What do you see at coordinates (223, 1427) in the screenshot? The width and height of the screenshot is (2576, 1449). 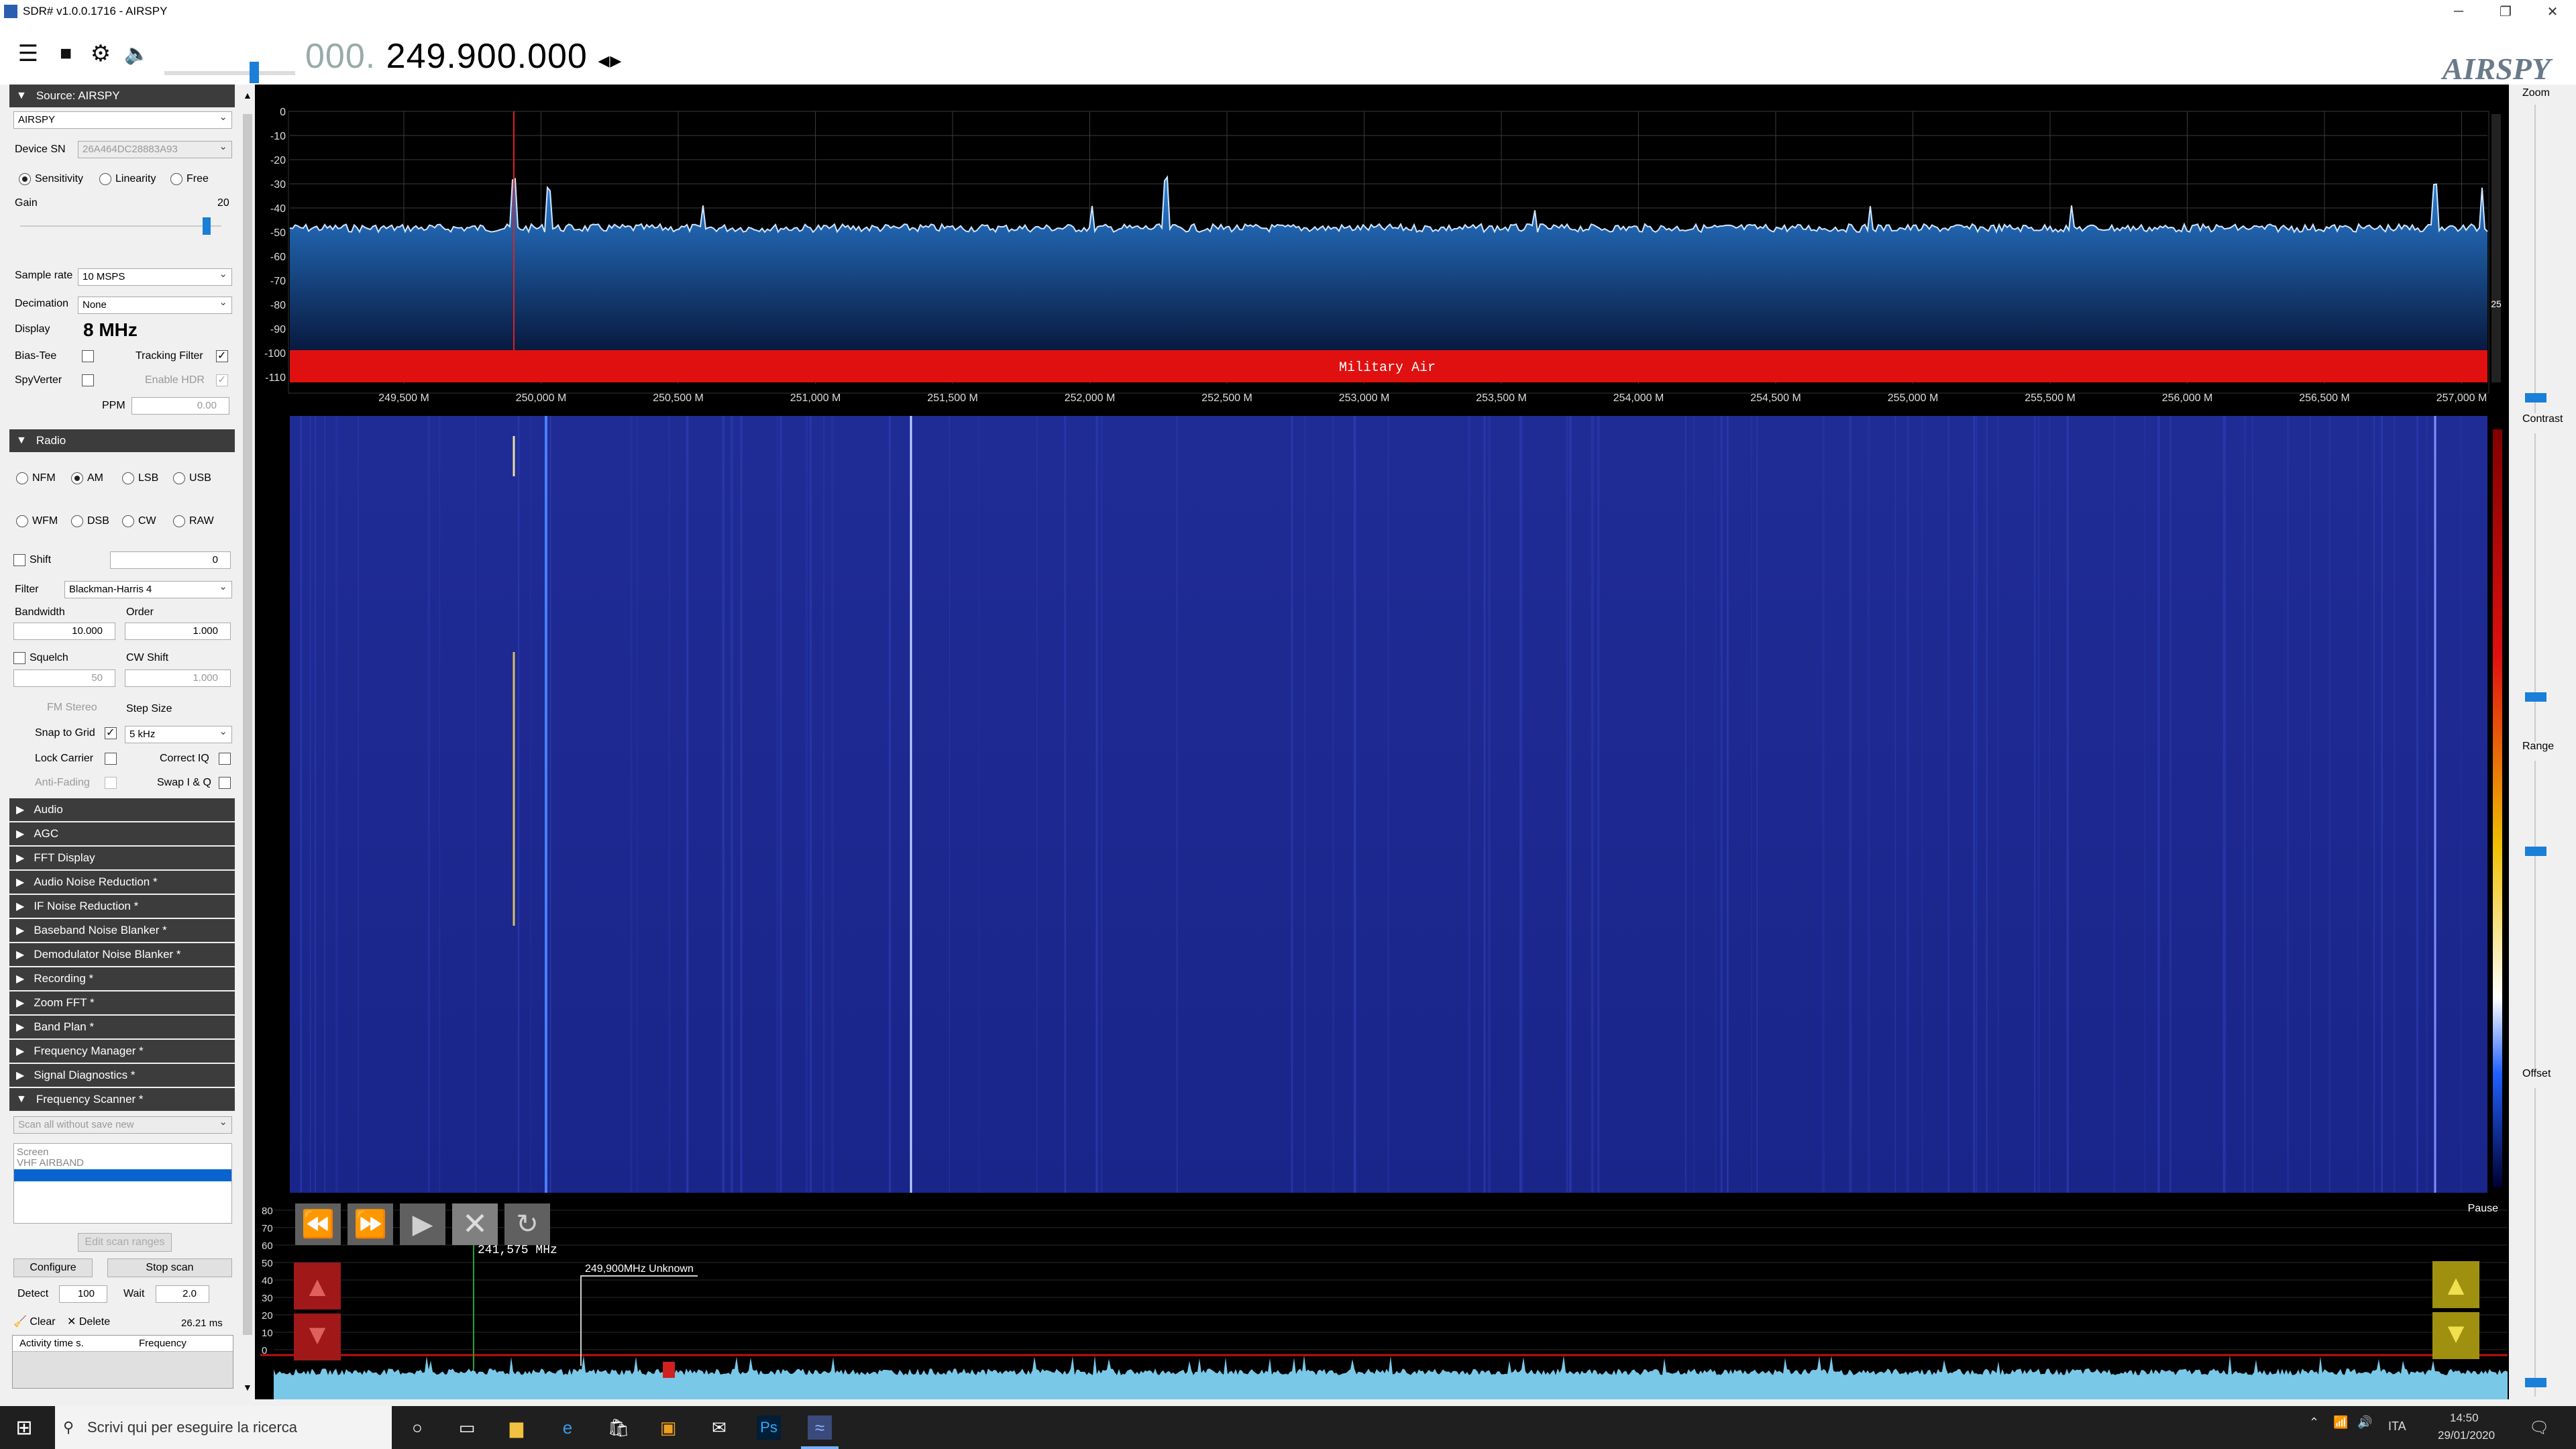 I see `taskbar-search: ⚲ Scrivi qui per eseguire la ricerca` at bounding box center [223, 1427].